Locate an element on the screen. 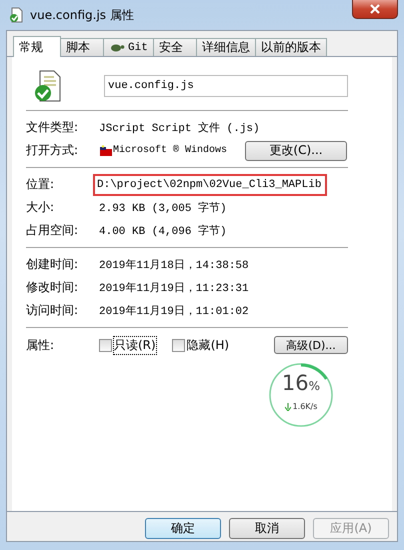 The width and height of the screenshot is (404, 550). close-button is located at coordinates (375, 9).